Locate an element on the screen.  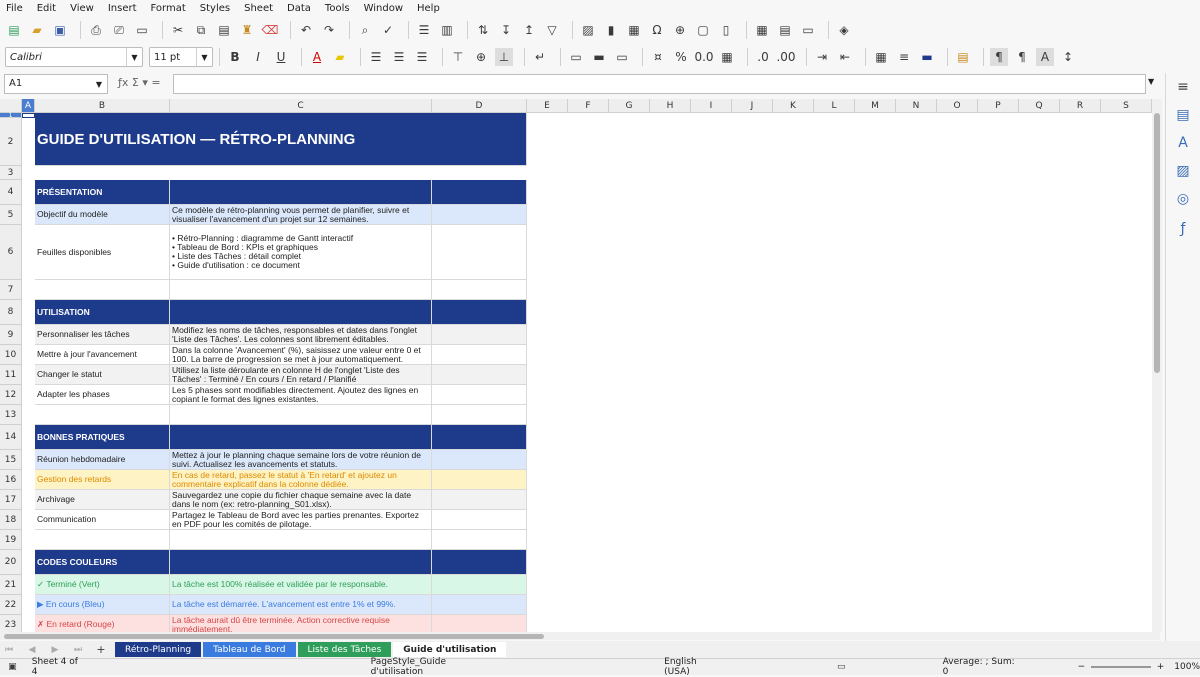
wrap-text-icon: ↵ is located at coordinates (540, 57).